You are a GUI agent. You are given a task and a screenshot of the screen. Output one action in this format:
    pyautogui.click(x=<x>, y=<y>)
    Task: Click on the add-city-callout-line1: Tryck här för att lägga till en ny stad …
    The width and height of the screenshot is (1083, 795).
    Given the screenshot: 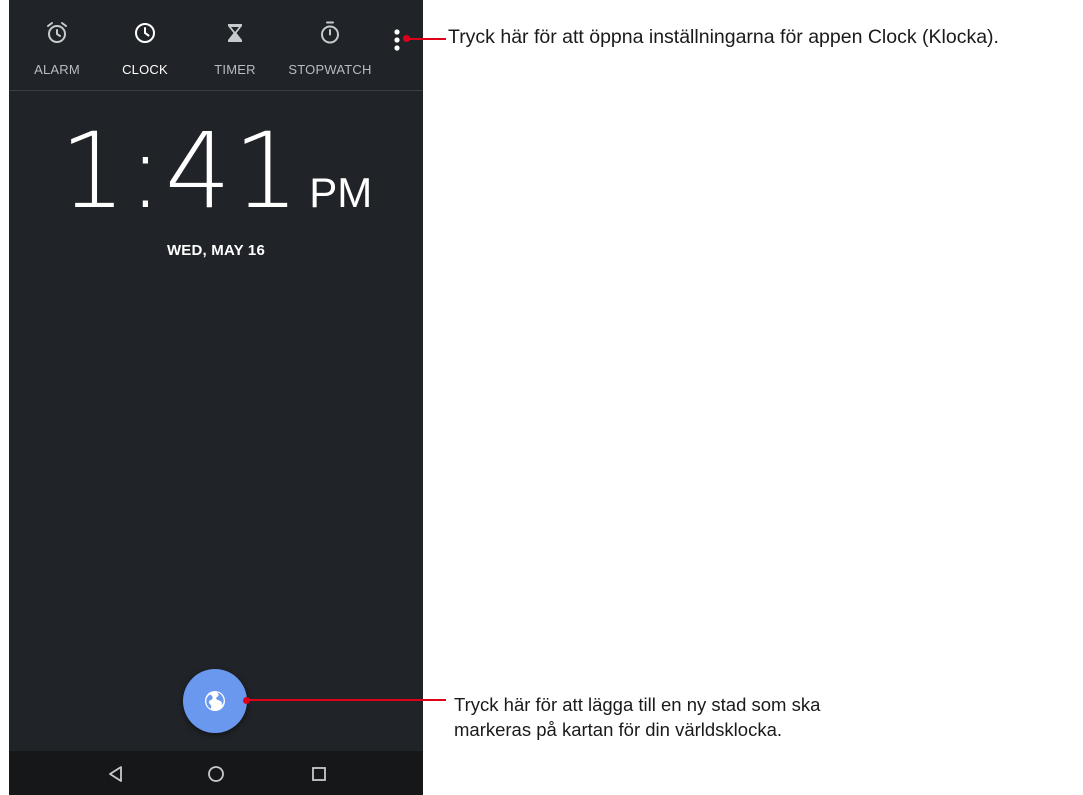 What is the action you would take?
    pyautogui.click(x=637, y=704)
    